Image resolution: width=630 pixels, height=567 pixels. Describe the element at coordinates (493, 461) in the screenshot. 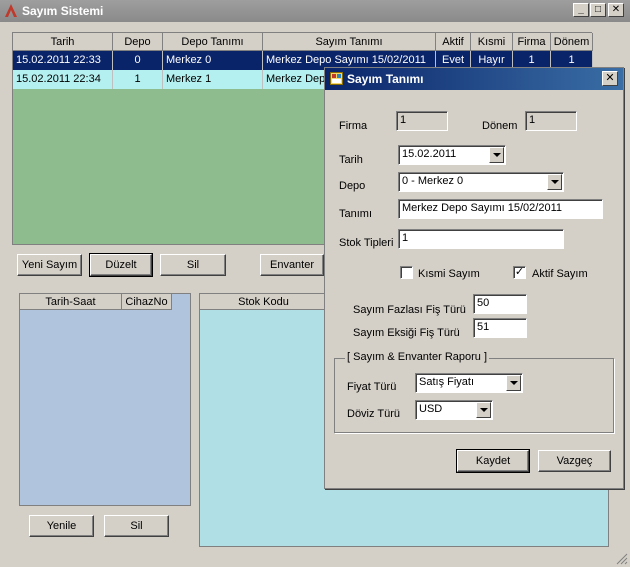

I see `kaydet-button: Kaydet` at that location.